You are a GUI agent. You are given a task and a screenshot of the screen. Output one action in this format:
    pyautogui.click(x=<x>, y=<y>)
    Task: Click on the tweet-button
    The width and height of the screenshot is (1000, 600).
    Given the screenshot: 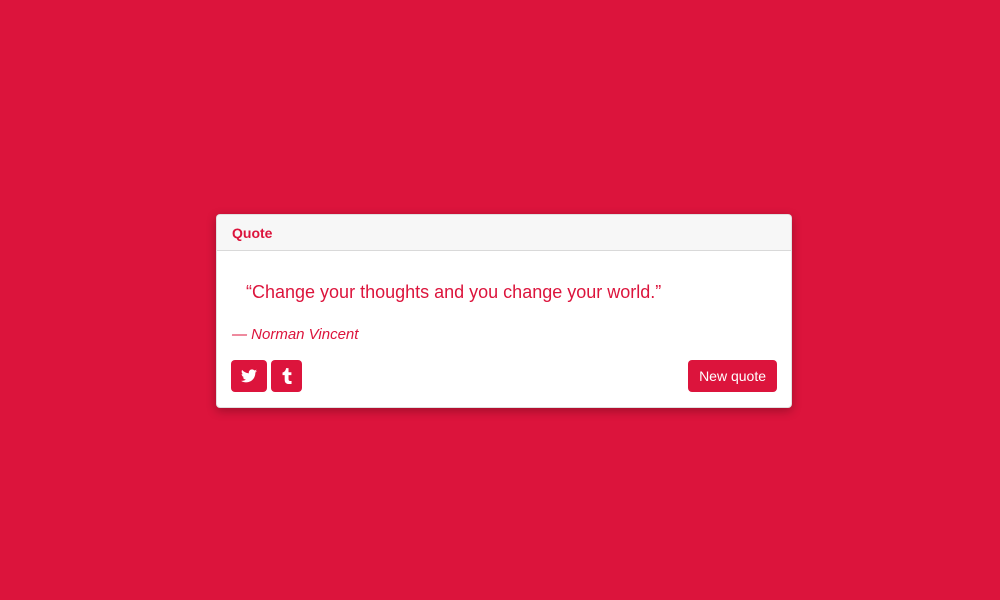 What is the action you would take?
    pyautogui.click(x=249, y=376)
    